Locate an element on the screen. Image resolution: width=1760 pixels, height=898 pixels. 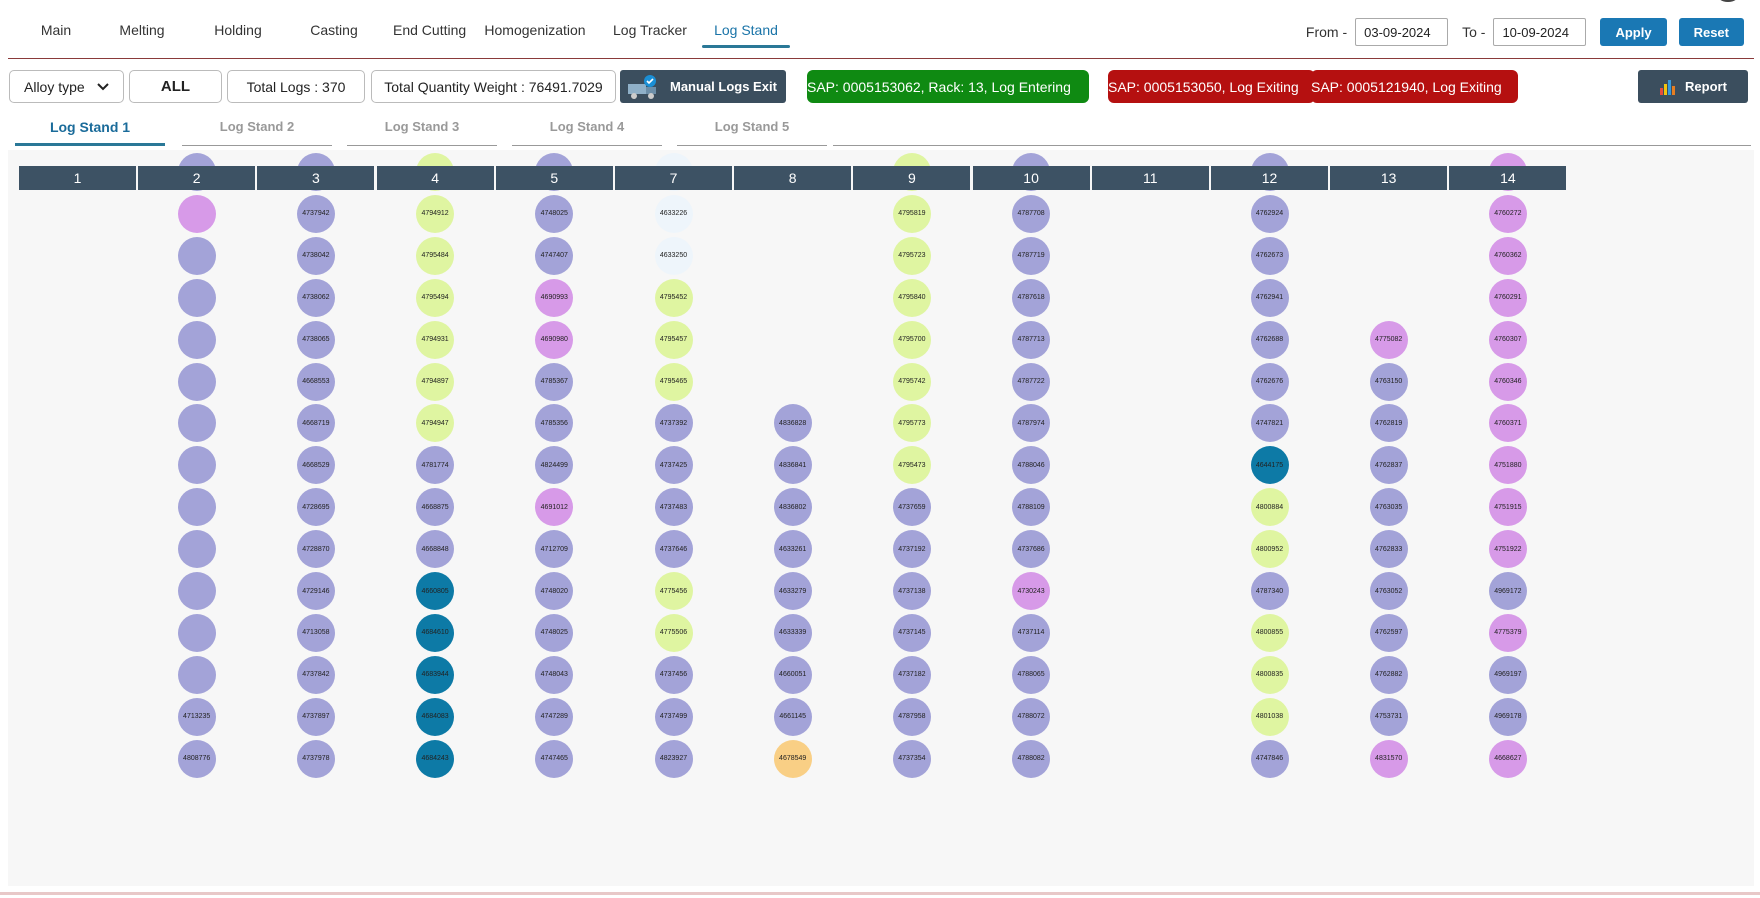
log-circle: 4785367 is located at coordinates (554, 381).